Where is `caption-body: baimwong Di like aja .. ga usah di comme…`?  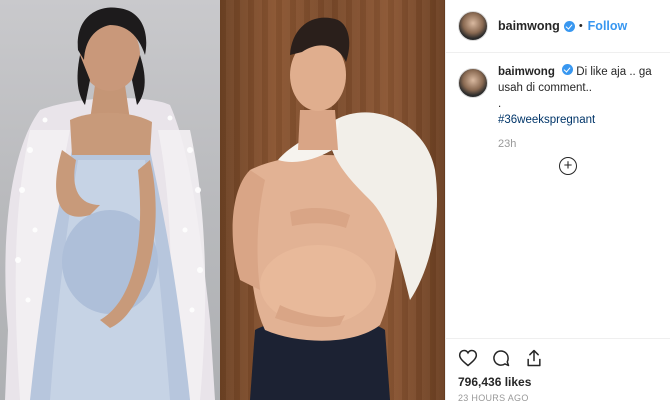 caption-body: baimwong Di like aja .. ga usah di comme… is located at coordinates (580, 108).